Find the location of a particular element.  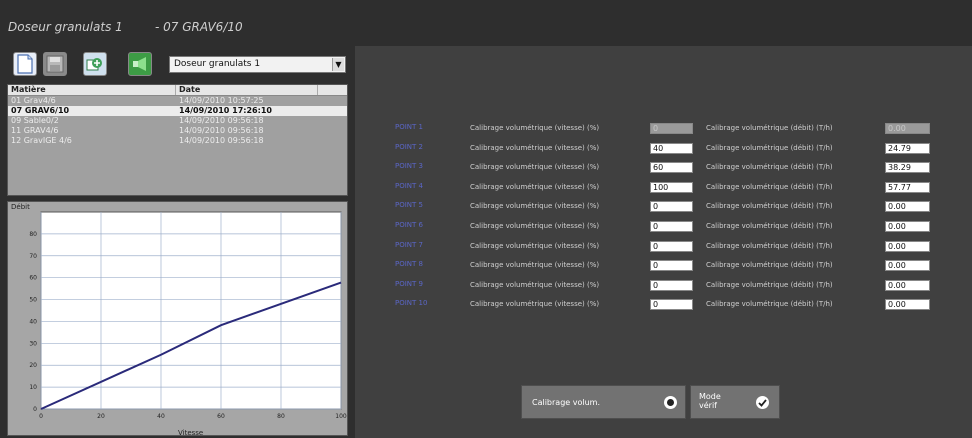

x-tick-label: 100 is located at coordinates (341, 416).